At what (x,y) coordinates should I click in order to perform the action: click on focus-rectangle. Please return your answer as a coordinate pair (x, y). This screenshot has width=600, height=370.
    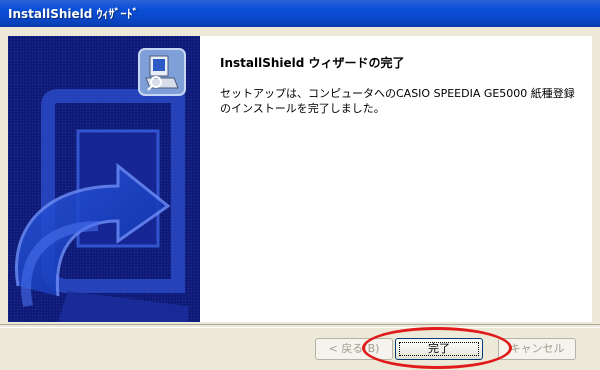
    Looking at the image, I should click on (439, 349).